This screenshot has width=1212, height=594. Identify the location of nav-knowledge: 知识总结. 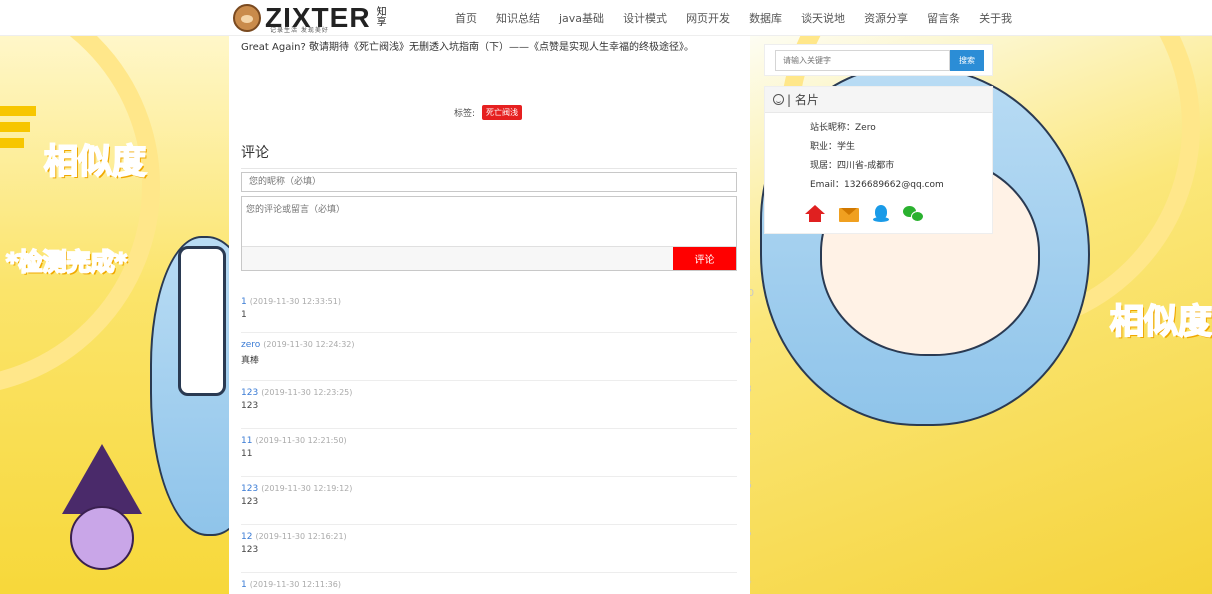
(518, 18).